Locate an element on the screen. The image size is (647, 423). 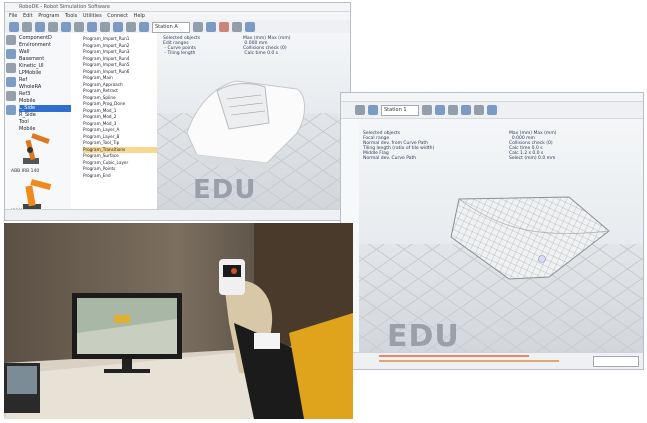
curve-icon is located at coordinates (118, 27).